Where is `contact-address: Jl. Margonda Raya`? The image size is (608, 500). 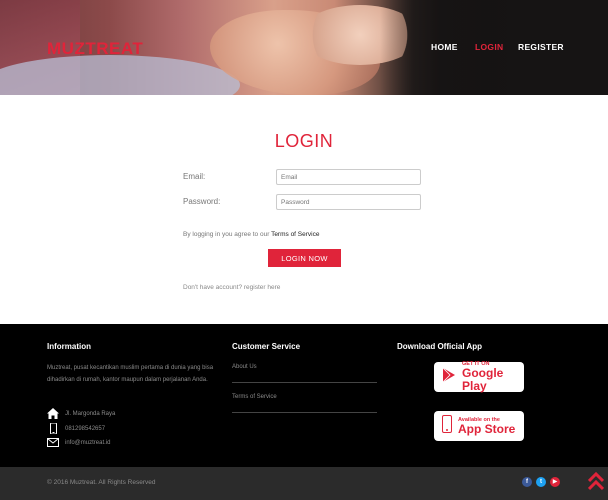 contact-address: Jl. Margonda Raya is located at coordinates (81, 413).